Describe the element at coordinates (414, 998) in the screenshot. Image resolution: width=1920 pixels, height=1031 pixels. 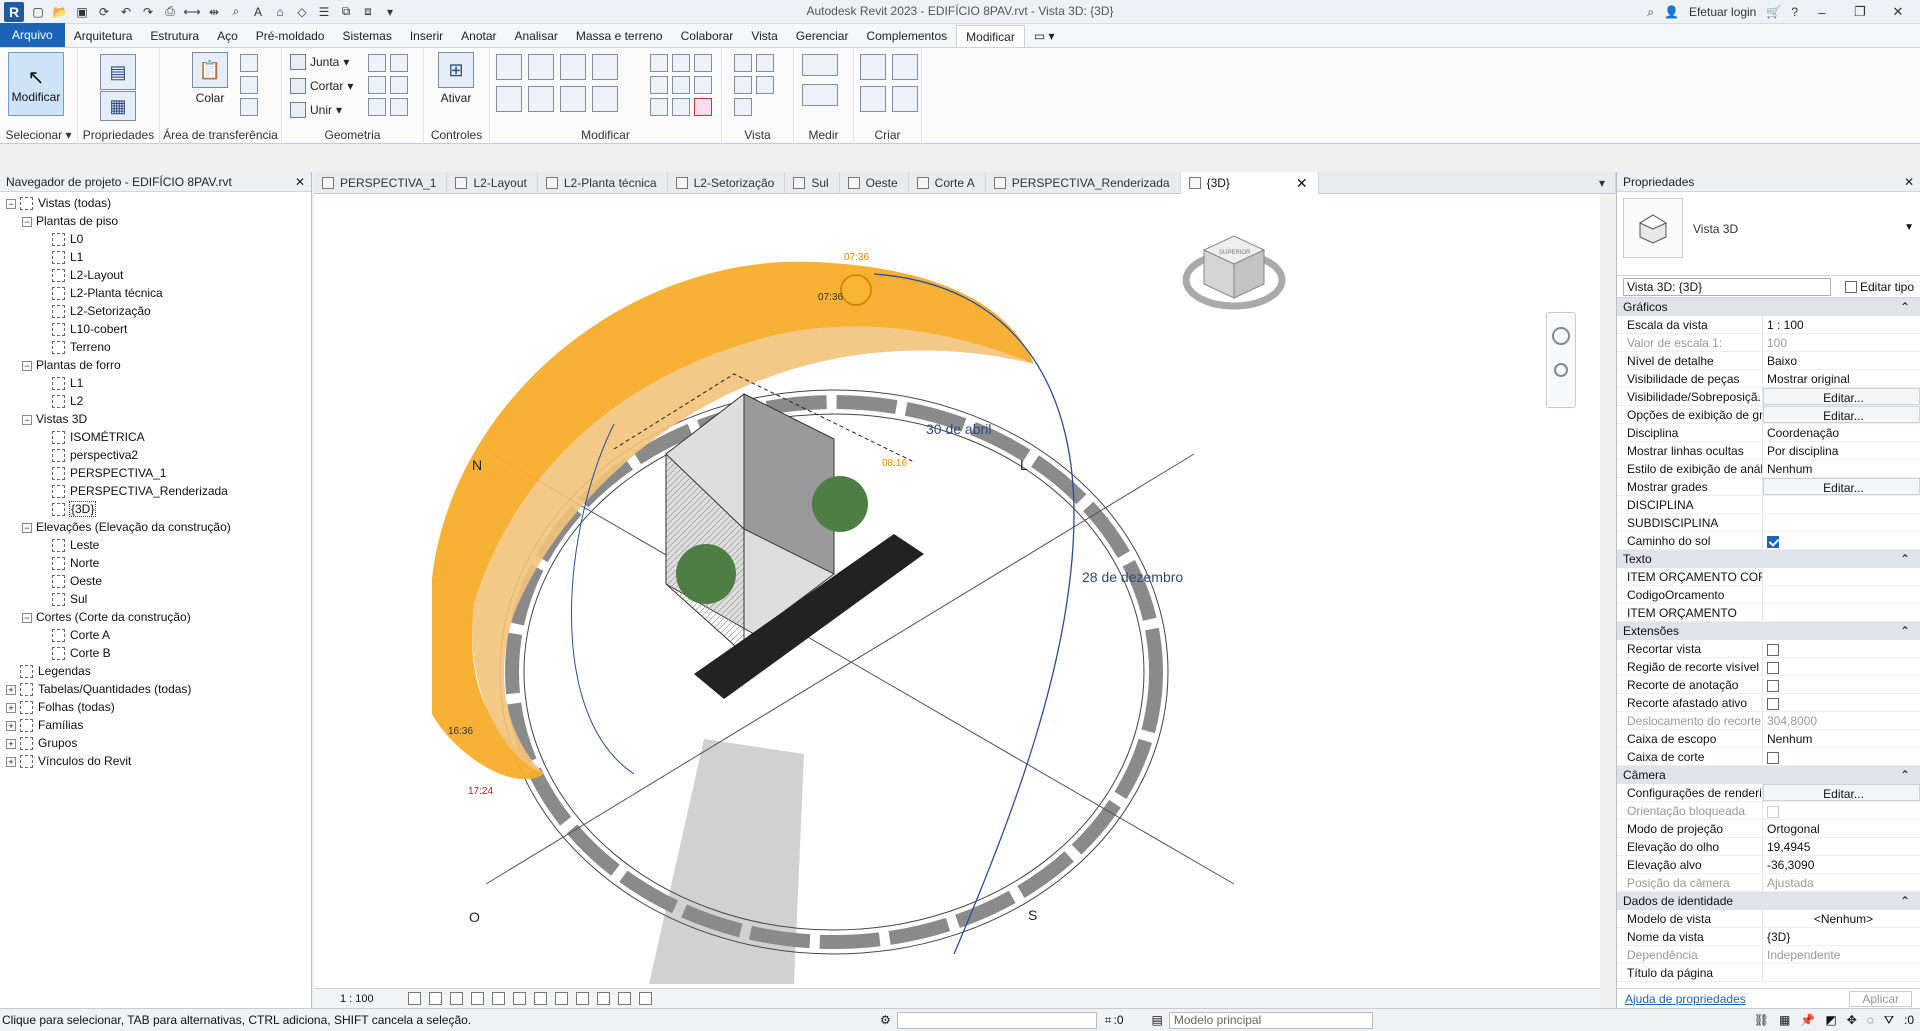
I see `detail-level-icon` at that location.